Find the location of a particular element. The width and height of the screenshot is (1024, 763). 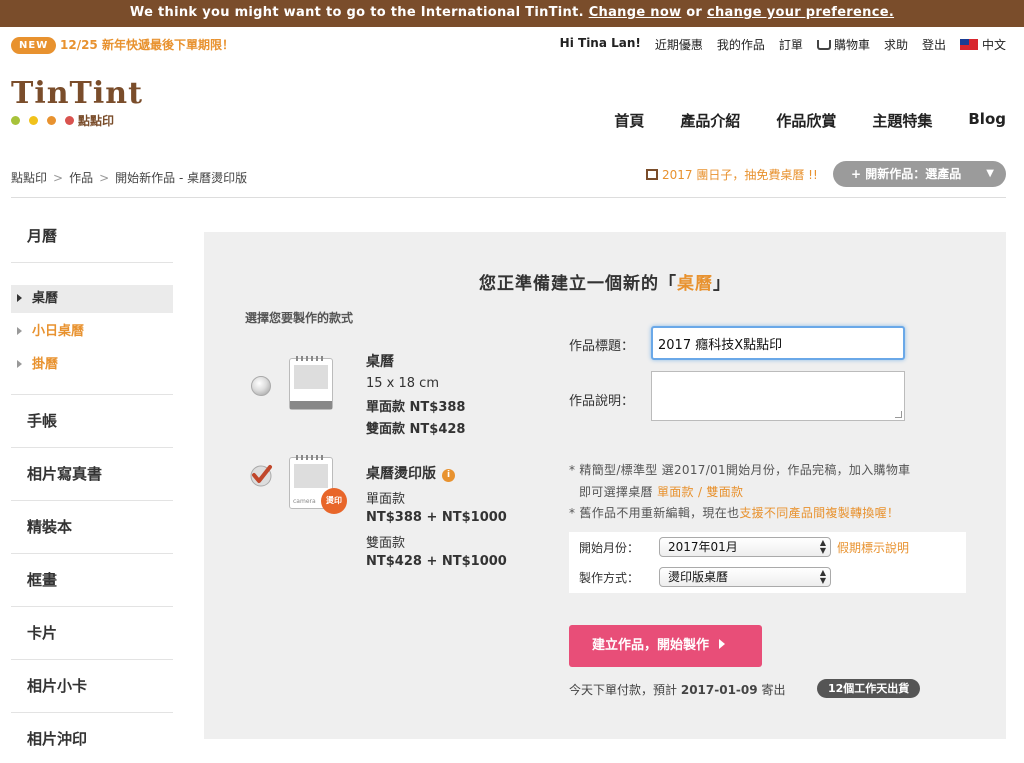

work-description-textarea is located at coordinates (778, 396).